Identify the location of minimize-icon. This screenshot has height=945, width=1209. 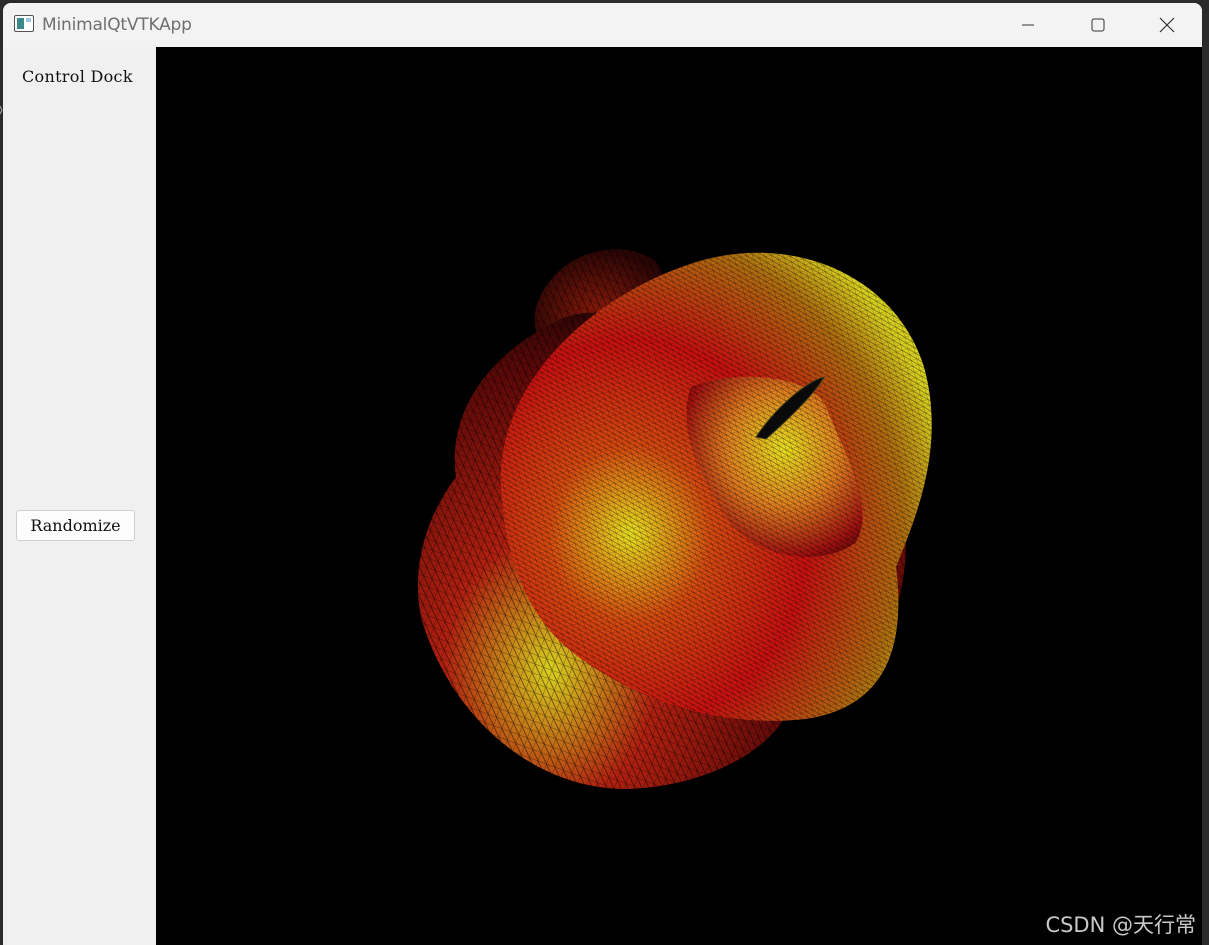
(1028, 25).